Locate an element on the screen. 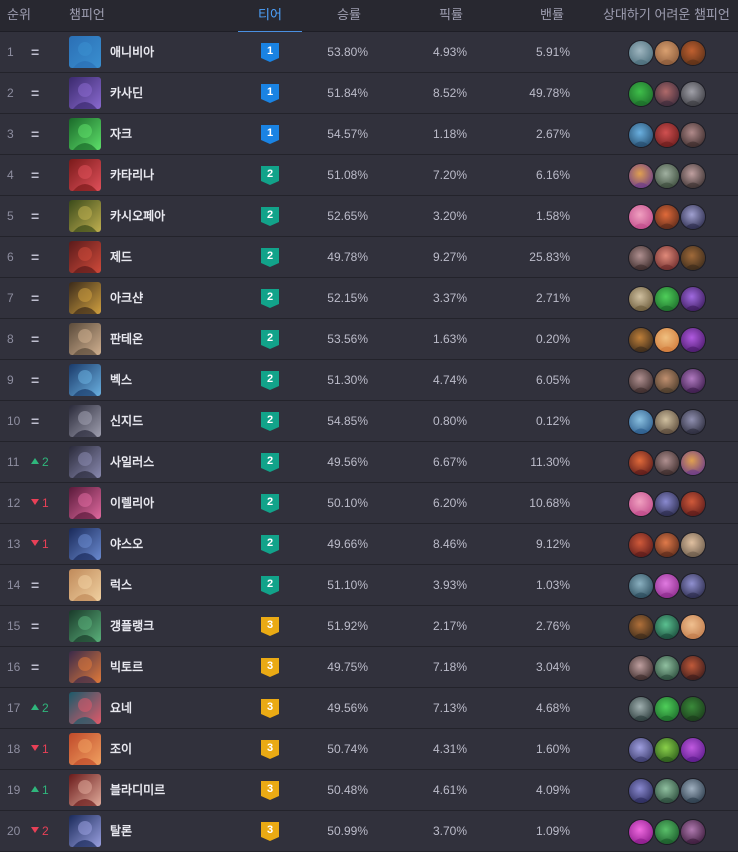 The width and height of the screenshot is (738, 852). table-row: 16 = 빅토르 3 49.75% 7.18% 3.04% is located at coordinates (369, 667).